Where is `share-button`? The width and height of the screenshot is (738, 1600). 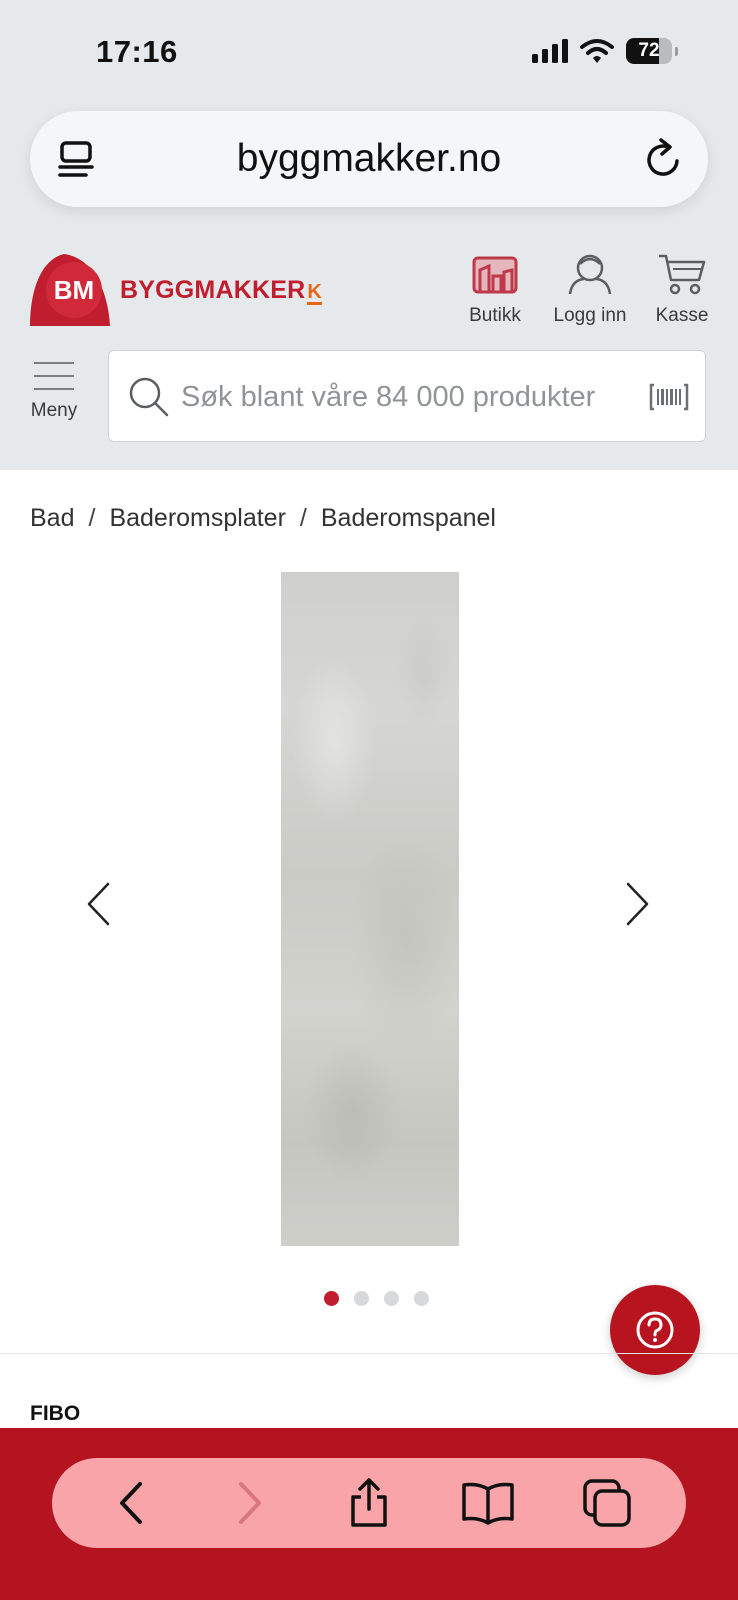
share-button is located at coordinates (369, 1503).